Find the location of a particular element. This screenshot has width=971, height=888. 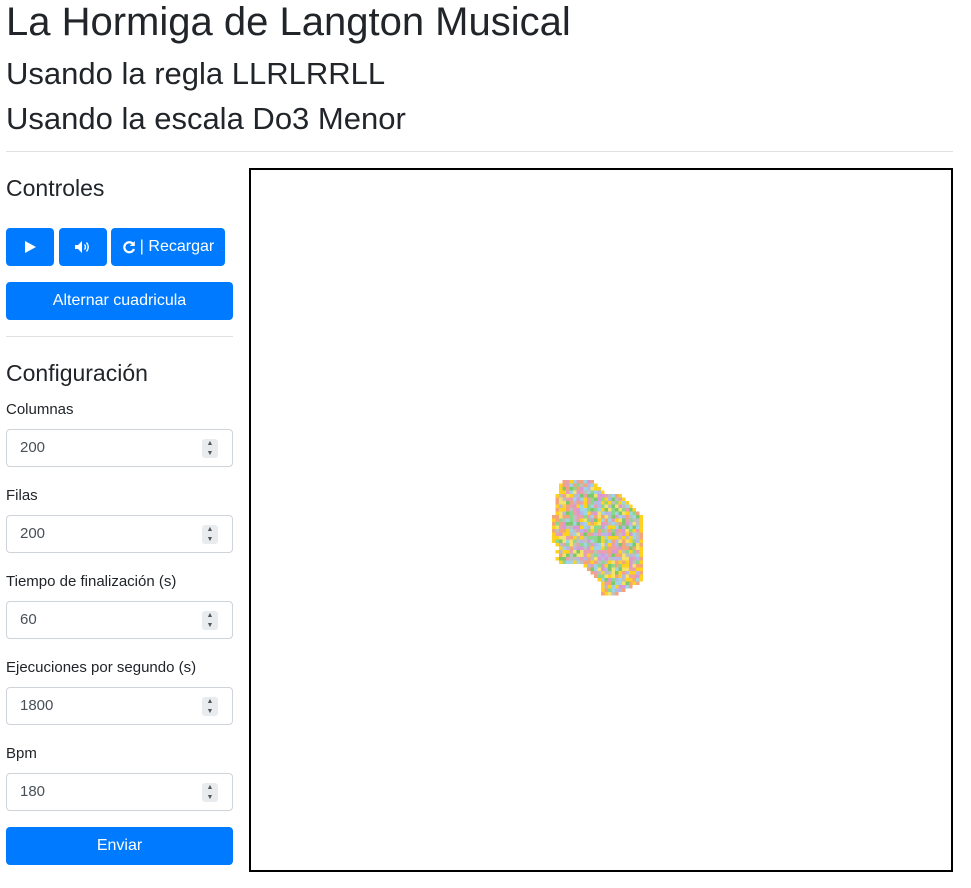

reload-button: | Recargar is located at coordinates (168, 247).